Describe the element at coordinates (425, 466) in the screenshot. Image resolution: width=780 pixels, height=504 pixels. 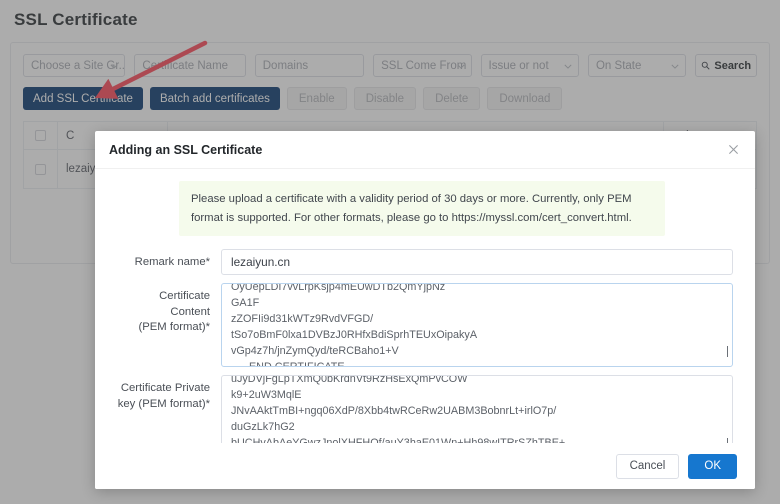
I see `dialog-footer: Cancel OK` at that location.